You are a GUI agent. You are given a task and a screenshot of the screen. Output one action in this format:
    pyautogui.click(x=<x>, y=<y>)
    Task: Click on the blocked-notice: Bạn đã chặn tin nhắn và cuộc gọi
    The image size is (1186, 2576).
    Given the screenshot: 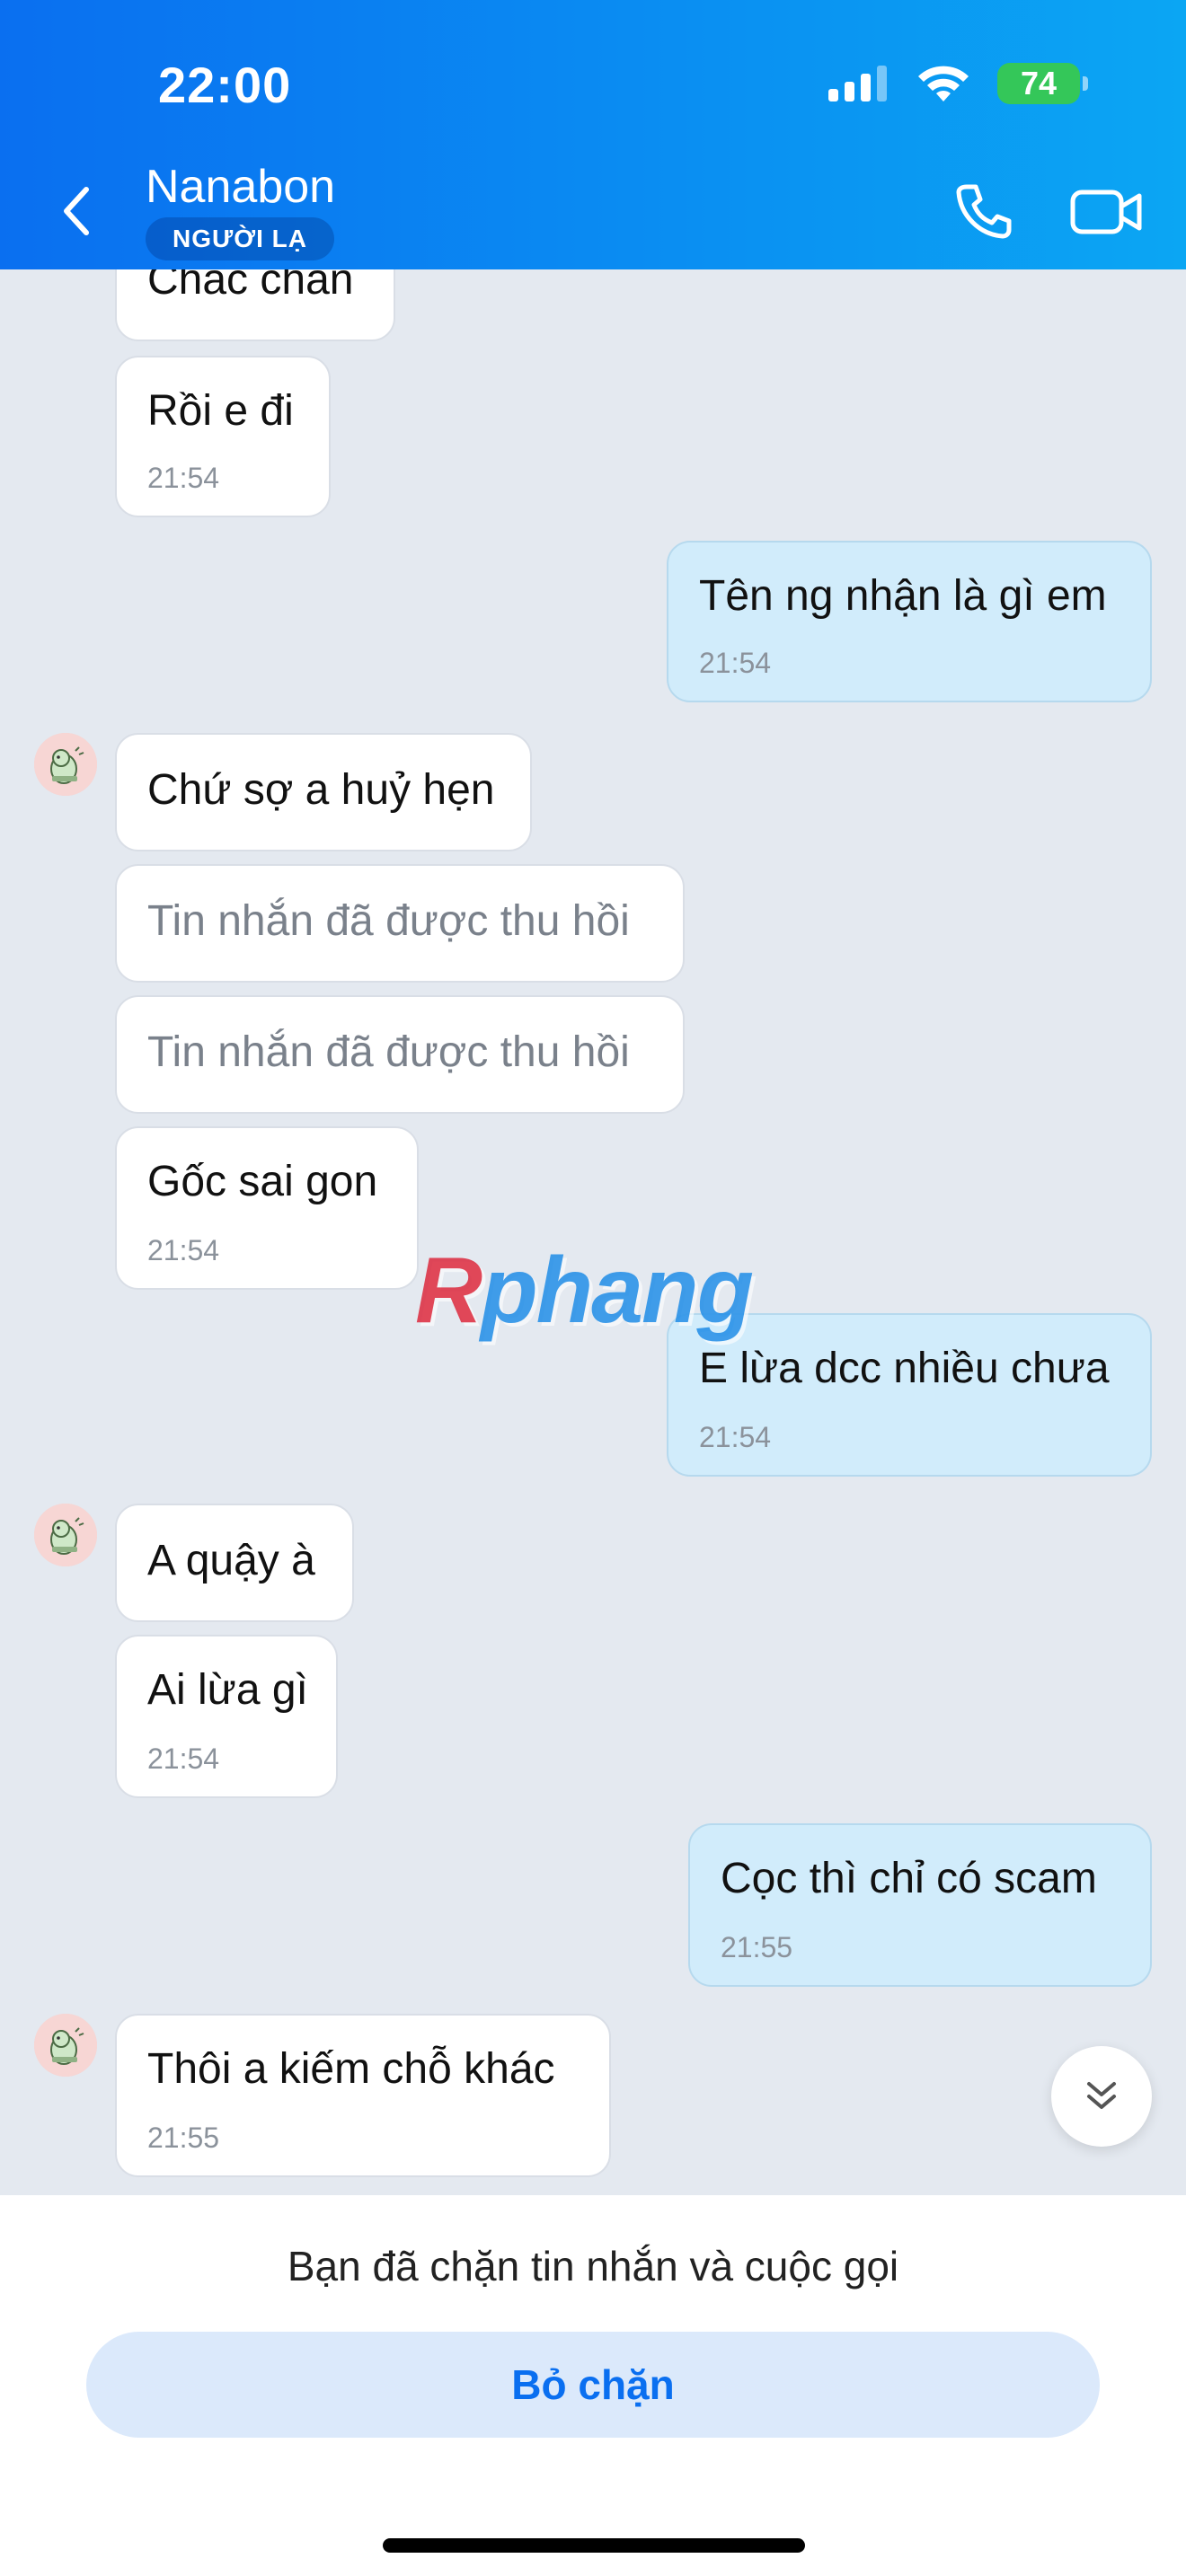 What is the action you would take?
    pyautogui.click(x=593, y=2266)
    